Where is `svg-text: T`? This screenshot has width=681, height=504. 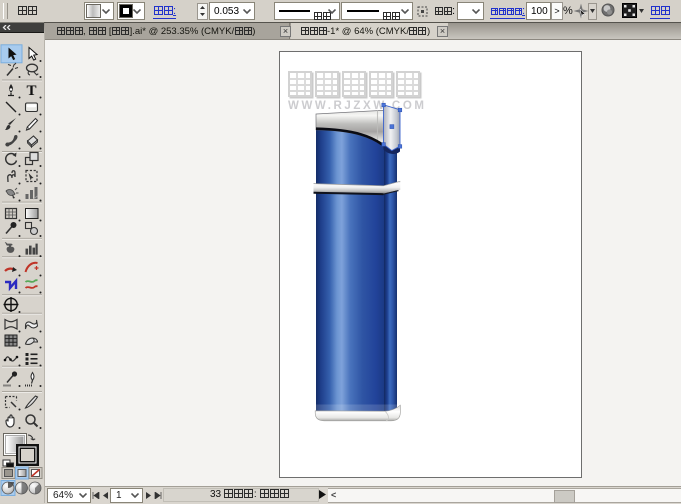
svg-text: T is located at coordinates (31, 91).